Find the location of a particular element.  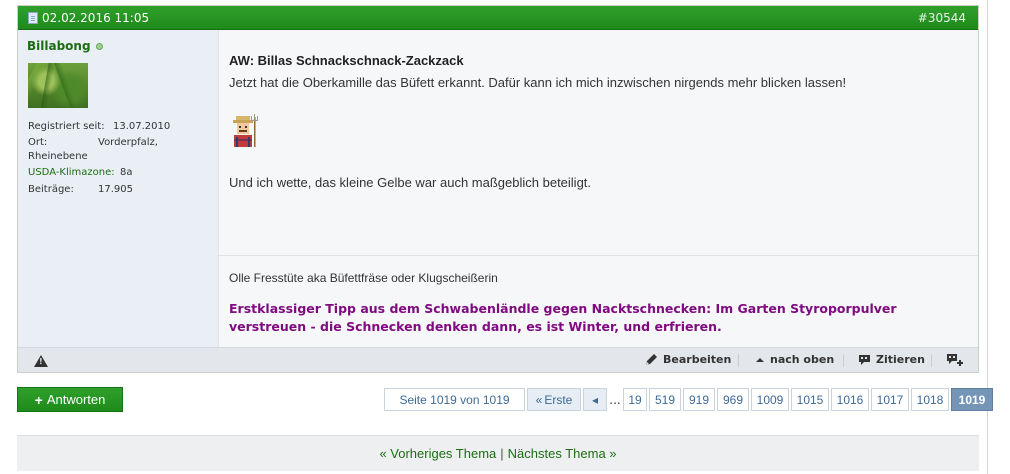

reply-button: + Antworten is located at coordinates (70, 399).